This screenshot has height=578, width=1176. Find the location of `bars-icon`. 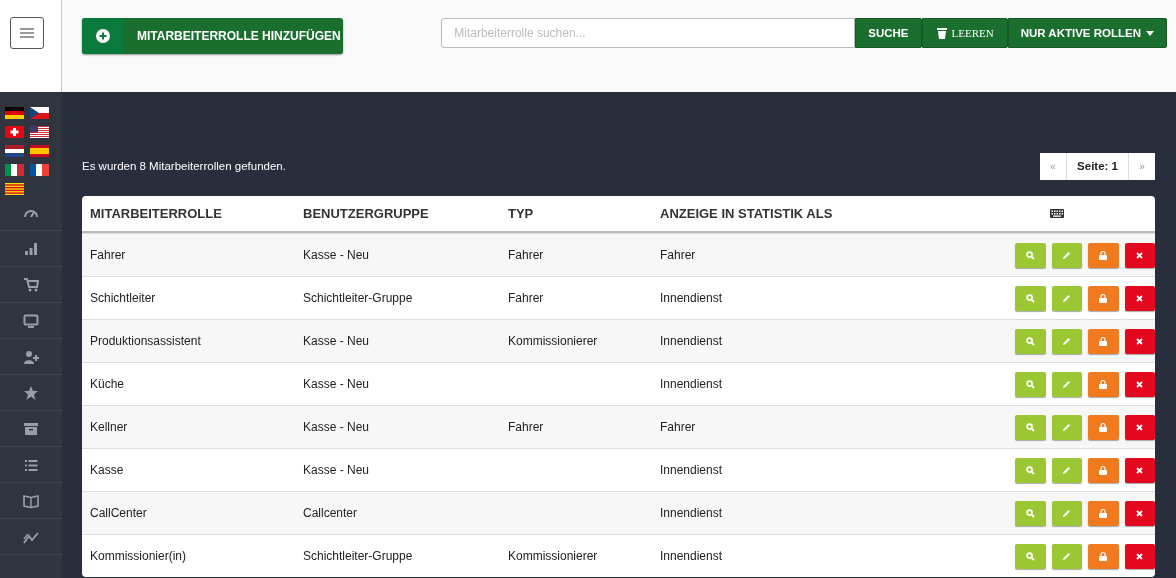

bars-icon is located at coordinates (31, 248).